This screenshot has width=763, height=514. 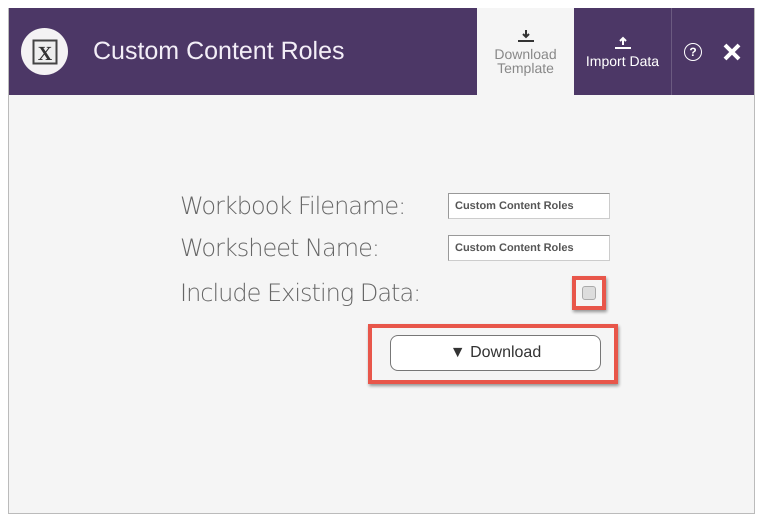 What do you see at coordinates (495, 353) in the screenshot?
I see `download-button: ▼ Download` at bounding box center [495, 353].